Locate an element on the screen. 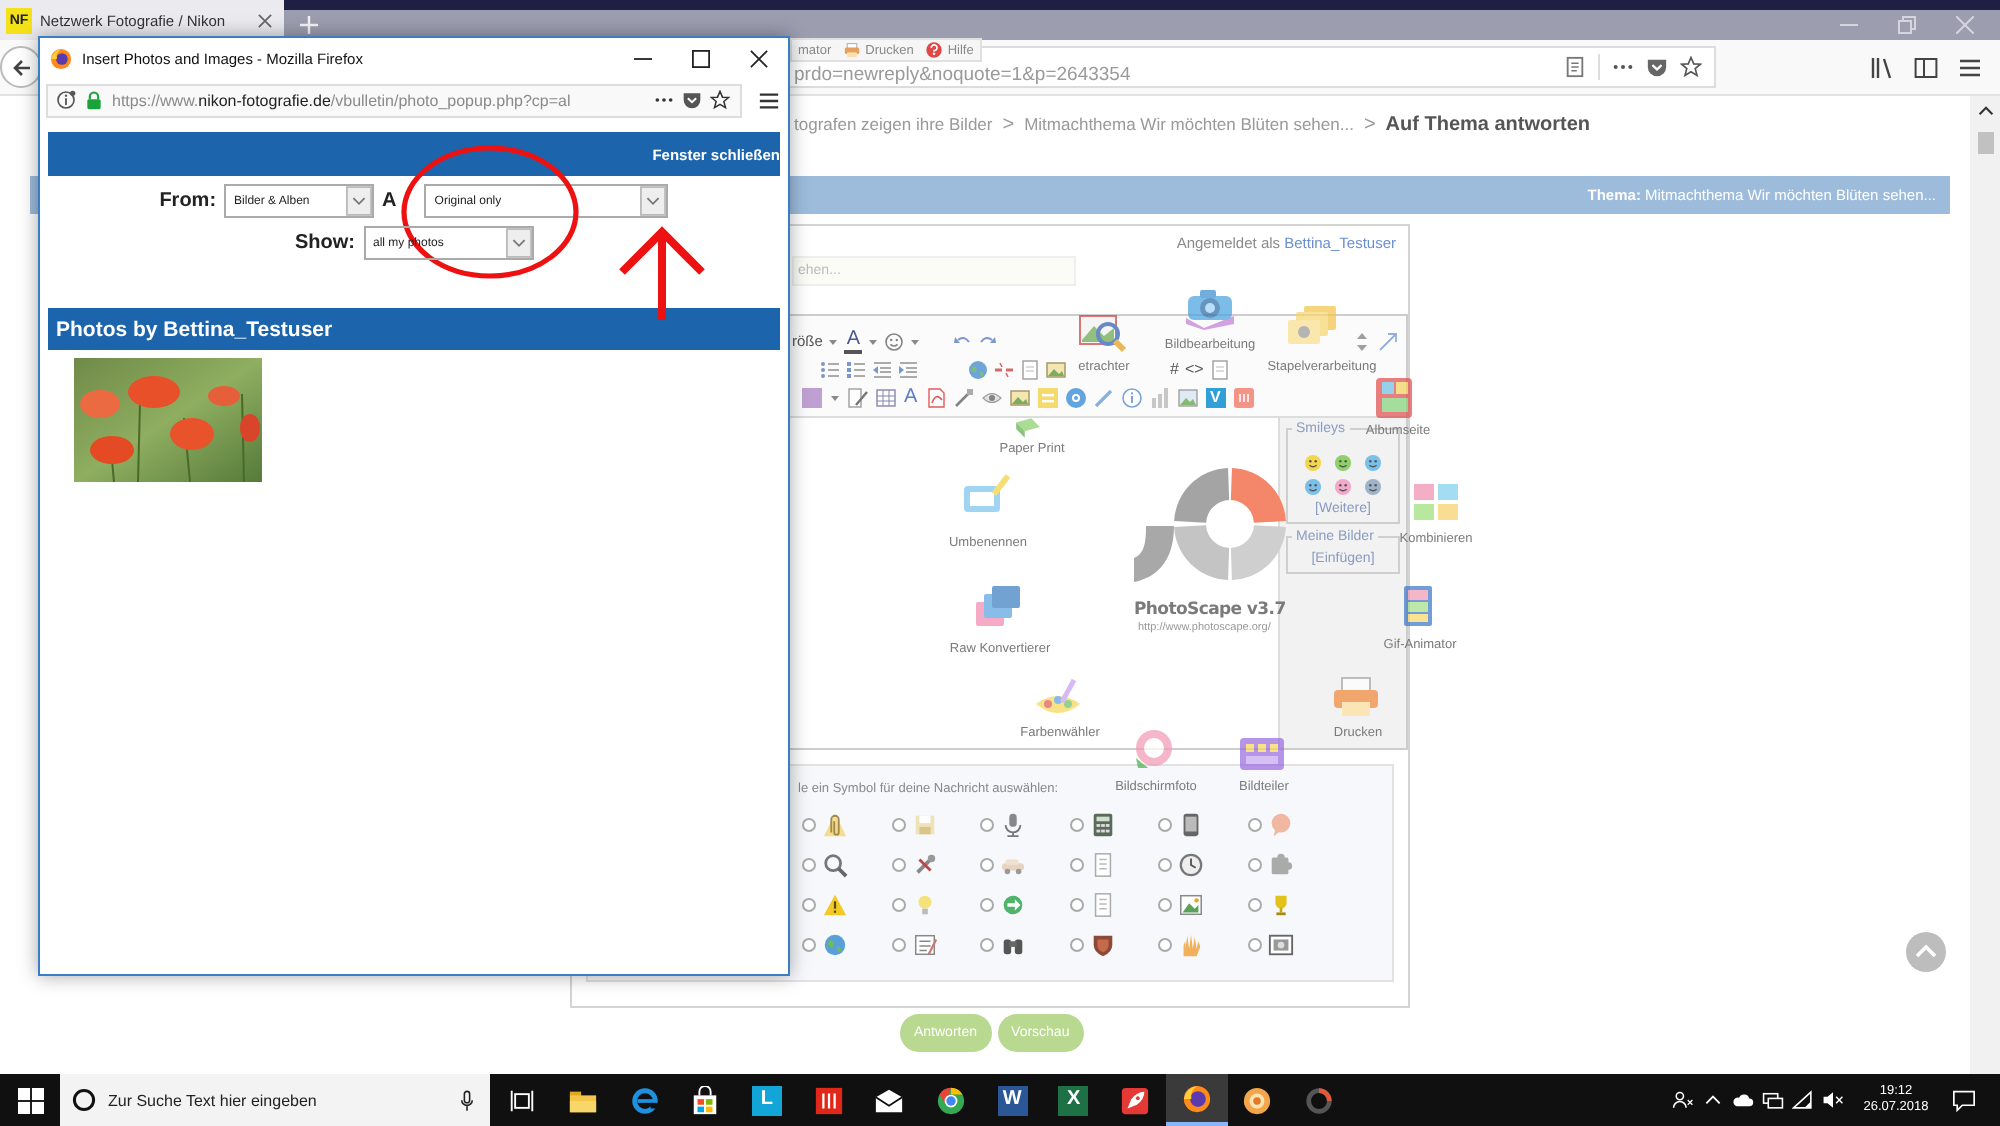 The width and height of the screenshot is (2000, 1126). taskbar-button: L is located at coordinates (767, 1100).